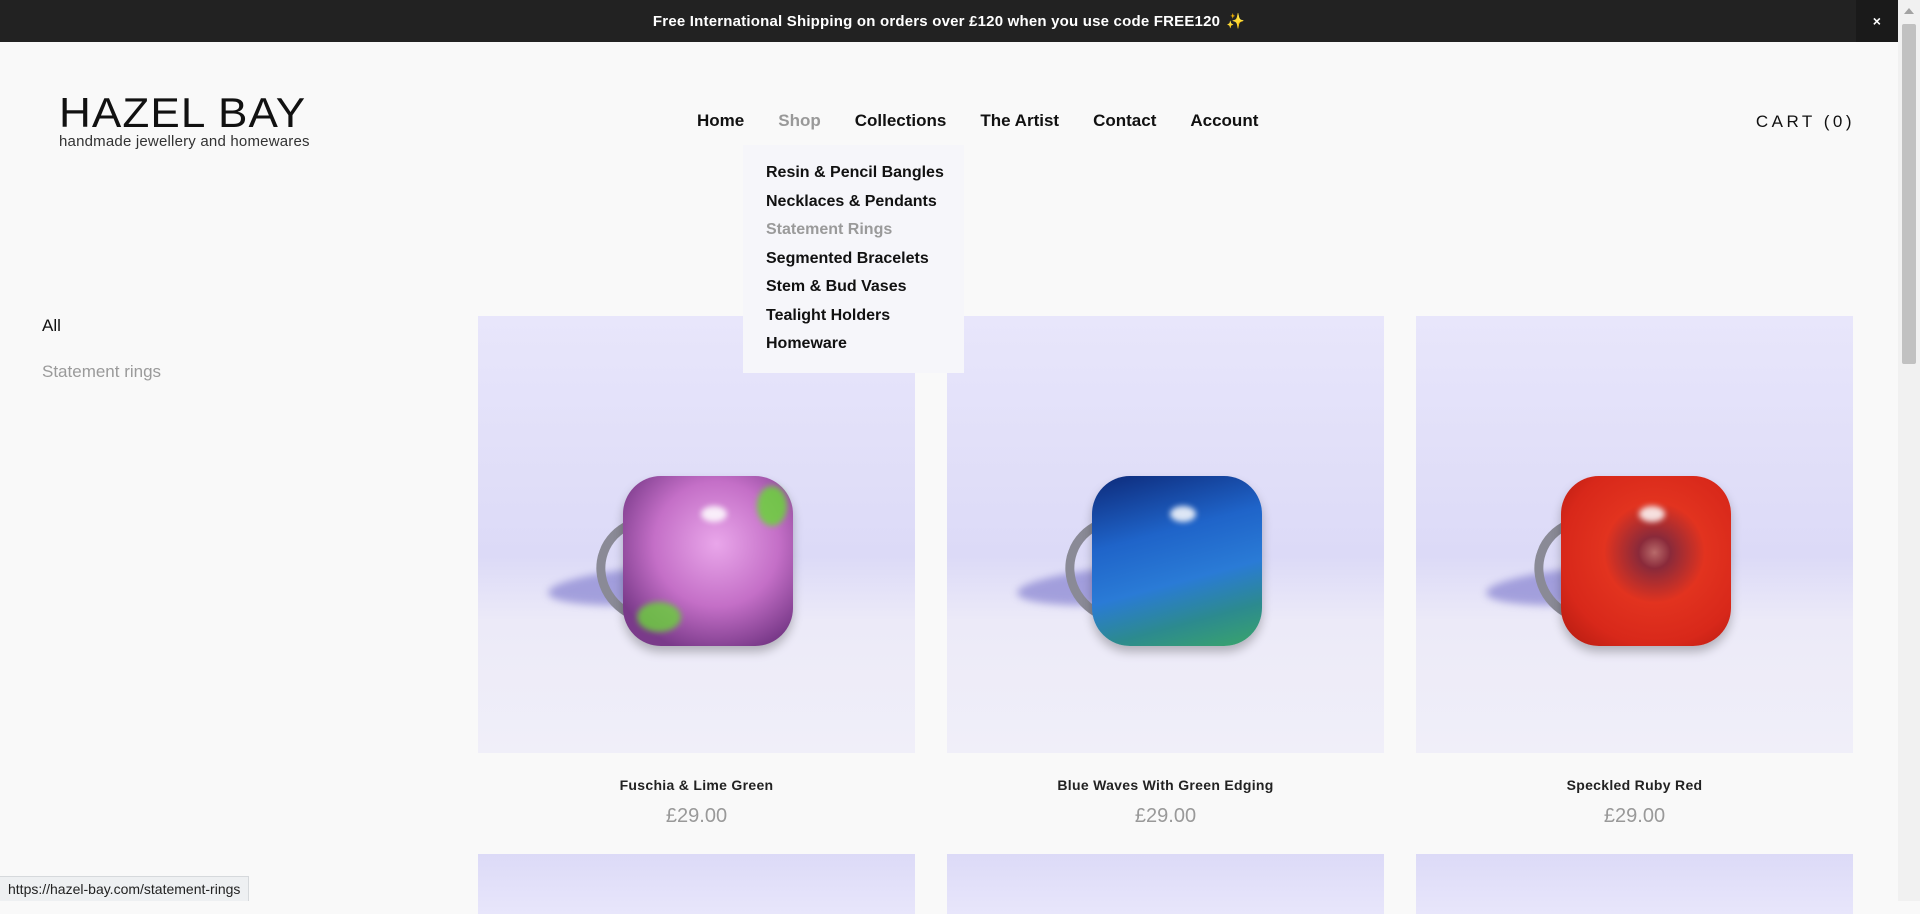 This screenshot has width=1920, height=914. I want to click on nav-shop: Shop, so click(799, 121).